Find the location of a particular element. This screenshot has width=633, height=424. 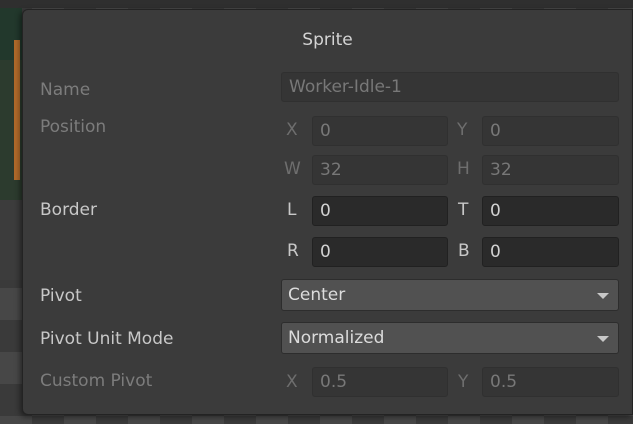

custom-pivot-x-field: 0.5 is located at coordinates (380, 382).